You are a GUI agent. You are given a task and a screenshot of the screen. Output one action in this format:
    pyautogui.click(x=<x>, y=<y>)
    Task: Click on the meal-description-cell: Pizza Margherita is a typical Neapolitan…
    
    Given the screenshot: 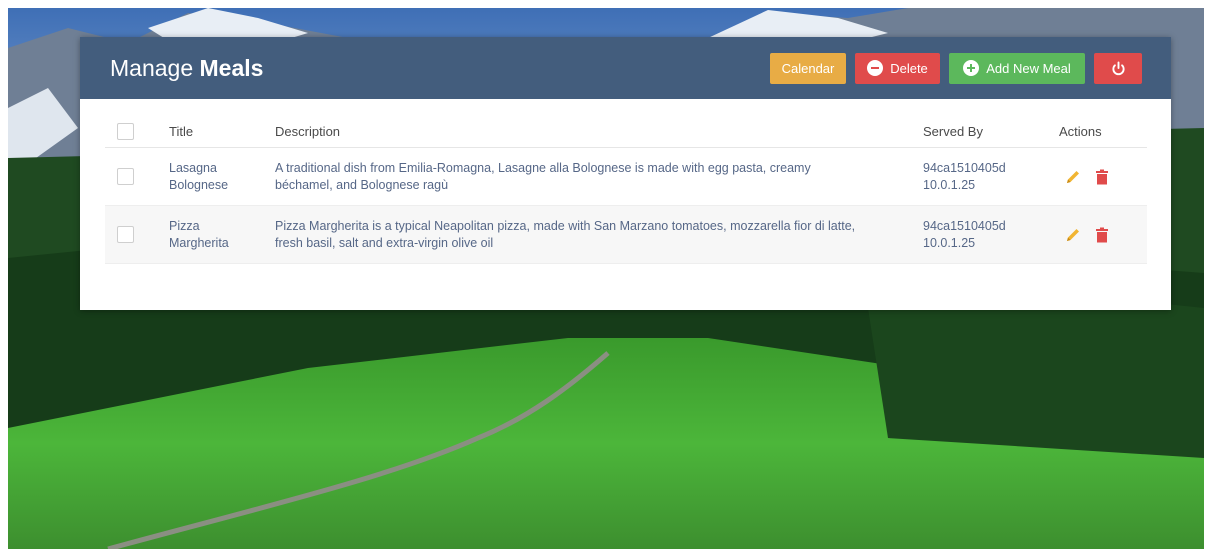 What is the action you would take?
    pyautogui.click(x=589, y=234)
    